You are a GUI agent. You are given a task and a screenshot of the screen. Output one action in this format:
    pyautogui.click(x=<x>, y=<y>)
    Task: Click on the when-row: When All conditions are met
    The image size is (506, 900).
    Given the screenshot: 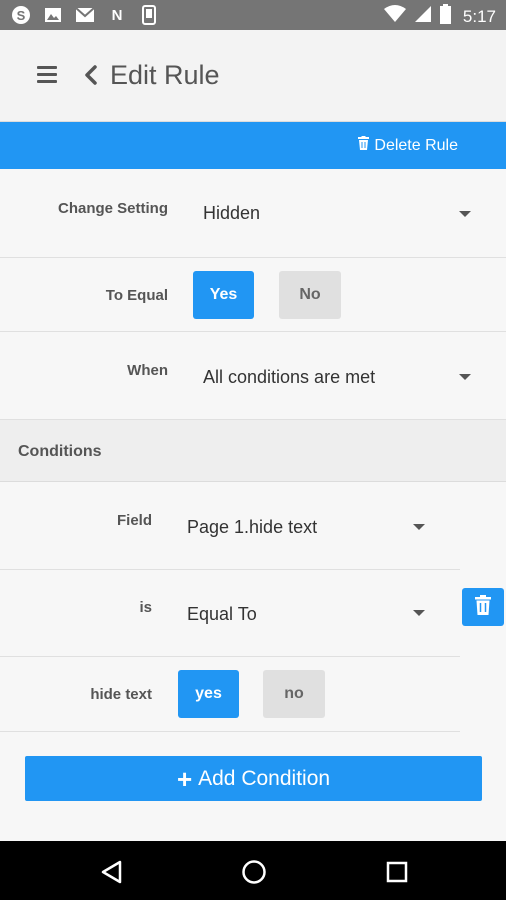 What is the action you would take?
    pyautogui.click(x=253, y=376)
    